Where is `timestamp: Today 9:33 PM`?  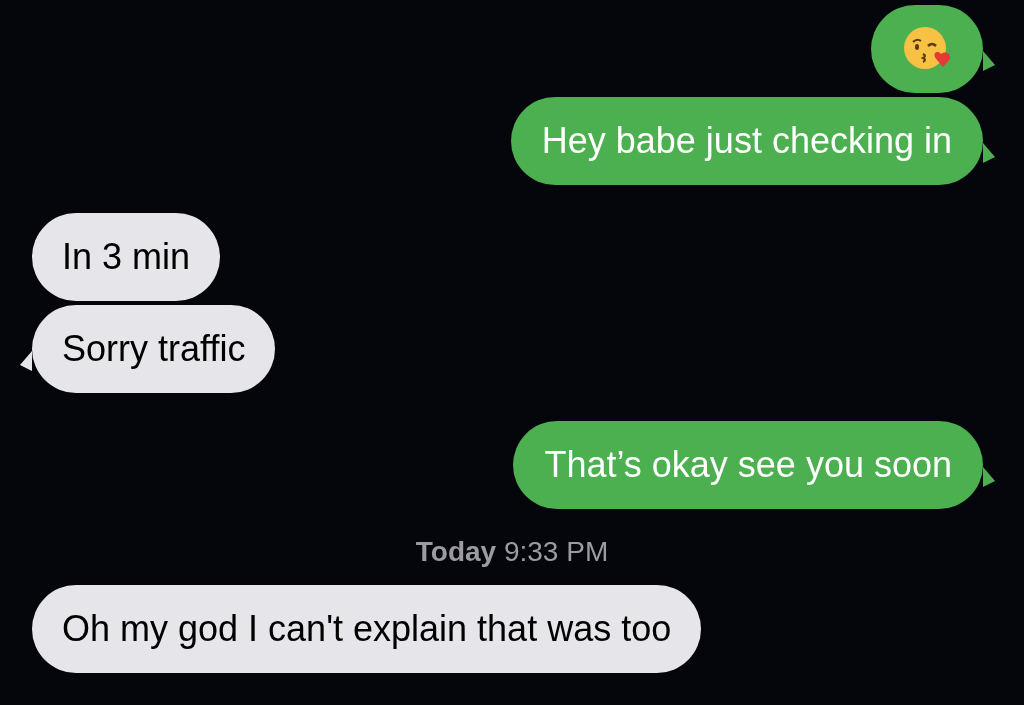 timestamp: Today 9:33 PM is located at coordinates (512, 552).